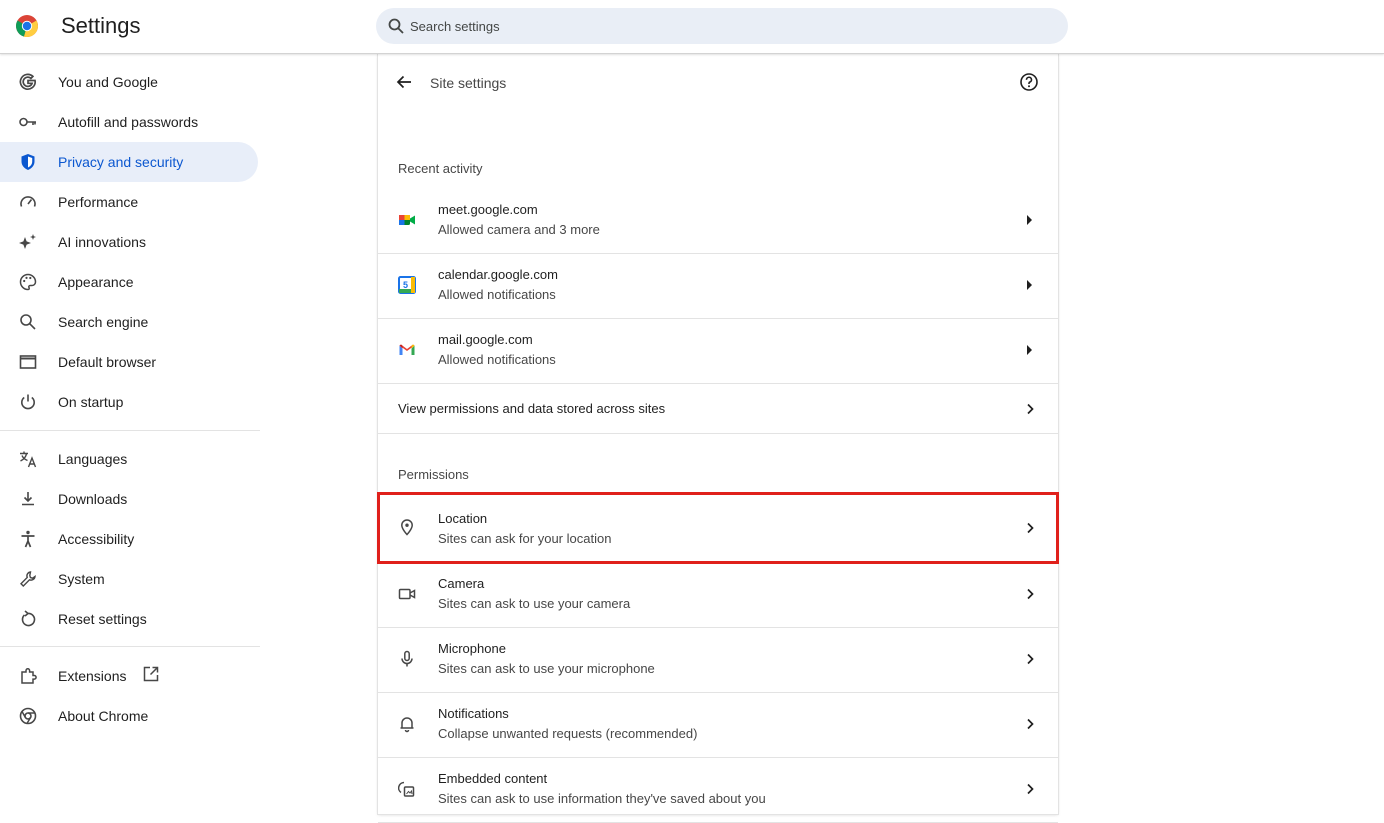  Describe the element at coordinates (546, 668) in the screenshot. I see `permission-detail: Sites can ask to use your microphone` at that location.